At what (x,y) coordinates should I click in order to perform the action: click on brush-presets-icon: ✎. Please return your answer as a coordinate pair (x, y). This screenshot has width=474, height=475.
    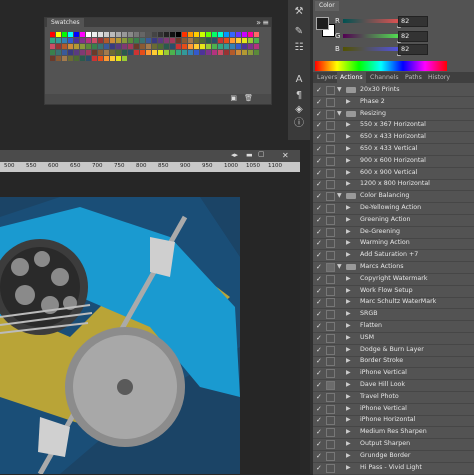
    Looking at the image, I should click on (299, 32).